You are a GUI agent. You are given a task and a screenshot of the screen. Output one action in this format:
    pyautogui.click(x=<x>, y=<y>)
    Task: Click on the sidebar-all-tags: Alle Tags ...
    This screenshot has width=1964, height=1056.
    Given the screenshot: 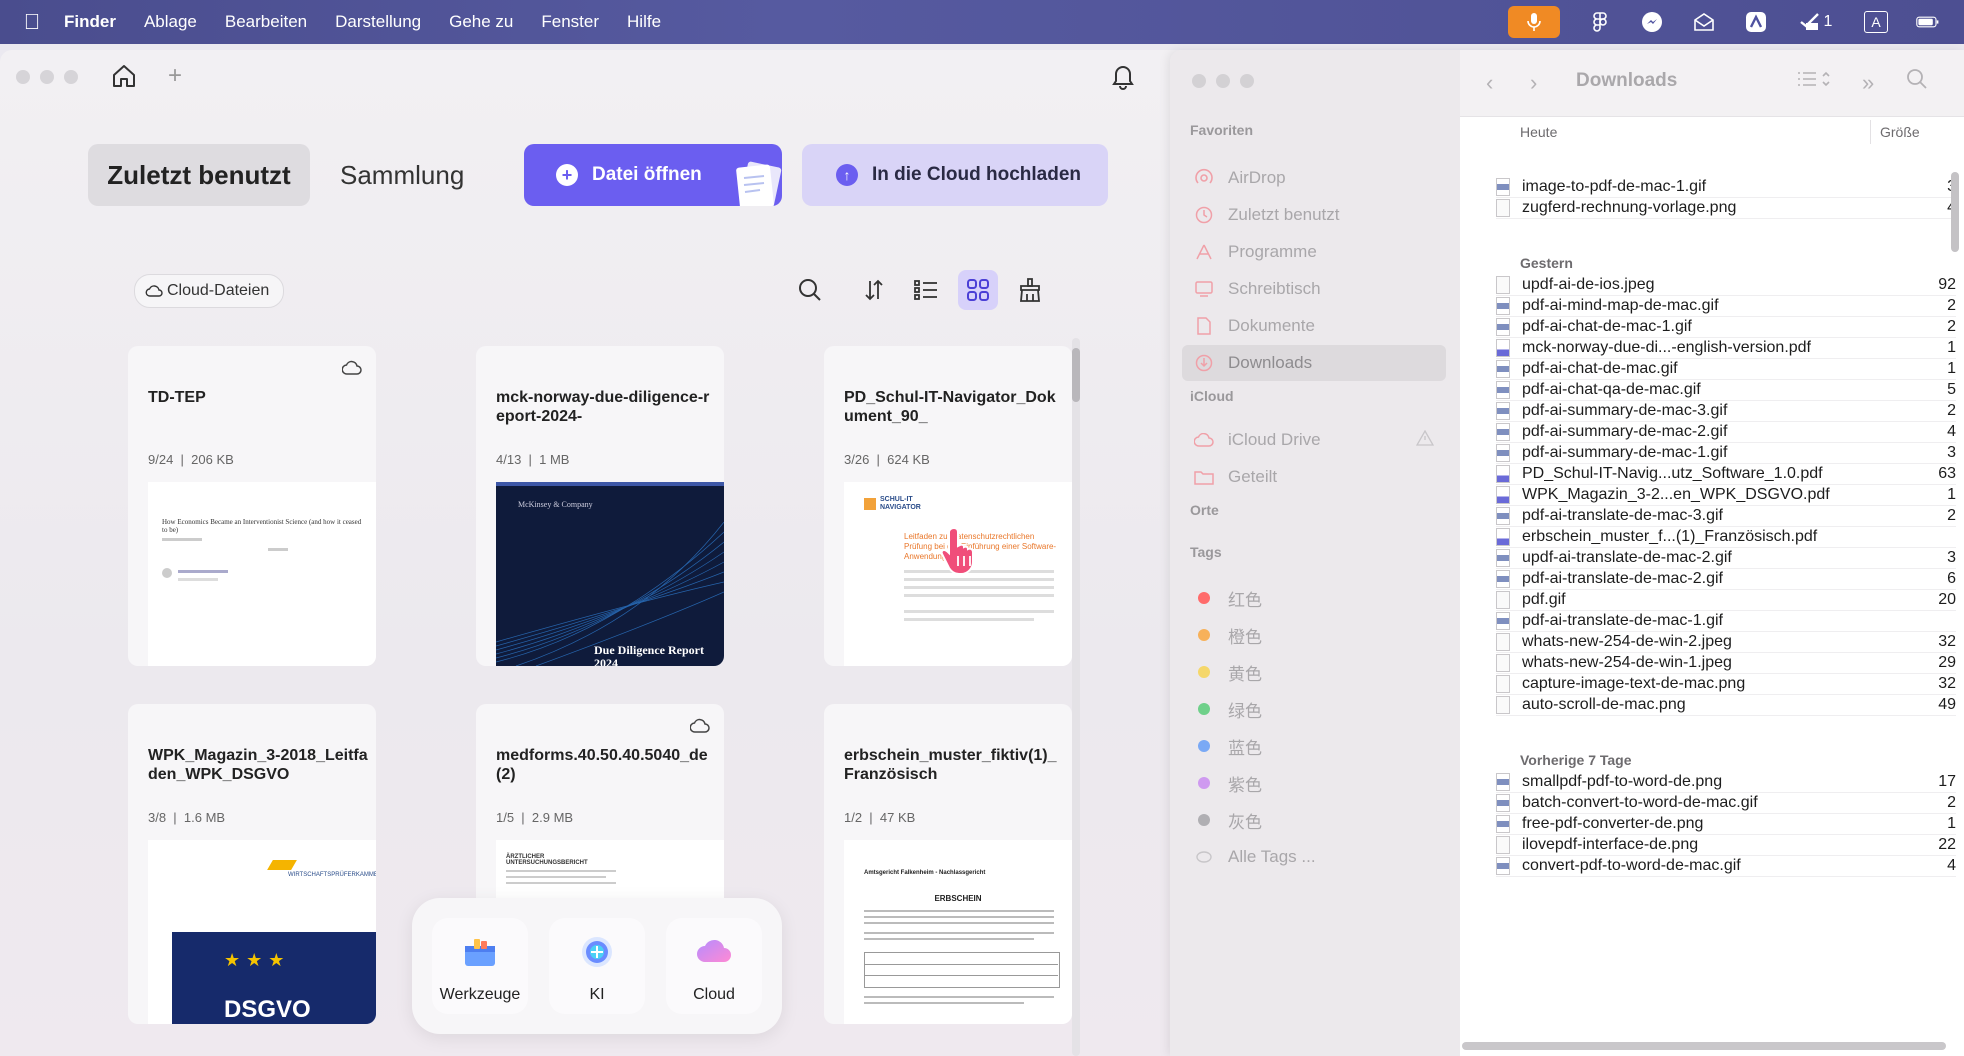 What is the action you would take?
    pyautogui.click(x=1314, y=857)
    